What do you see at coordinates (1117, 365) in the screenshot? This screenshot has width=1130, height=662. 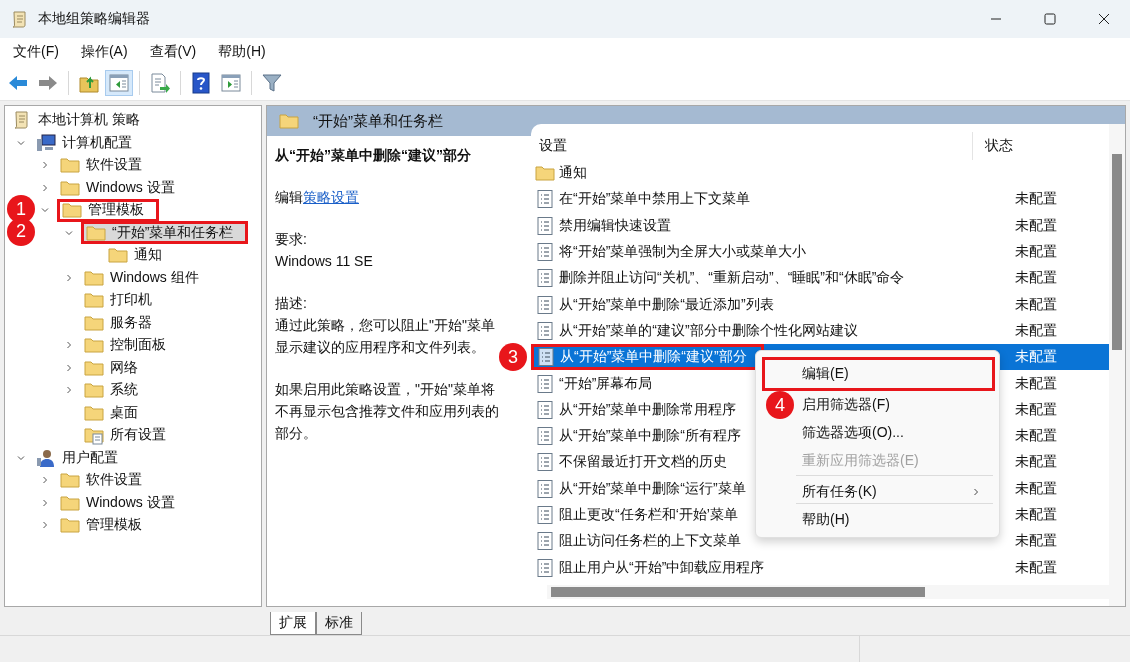 I see `vertical-scrollbar` at bounding box center [1117, 365].